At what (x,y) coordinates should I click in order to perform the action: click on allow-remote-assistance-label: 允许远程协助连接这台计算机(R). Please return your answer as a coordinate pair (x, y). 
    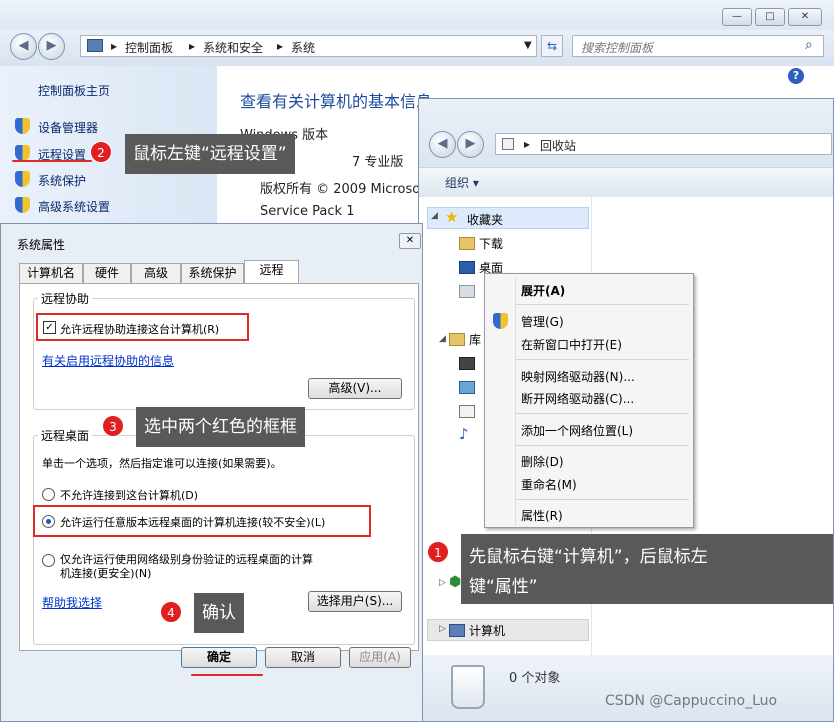
    Looking at the image, I should click on (139, 329).